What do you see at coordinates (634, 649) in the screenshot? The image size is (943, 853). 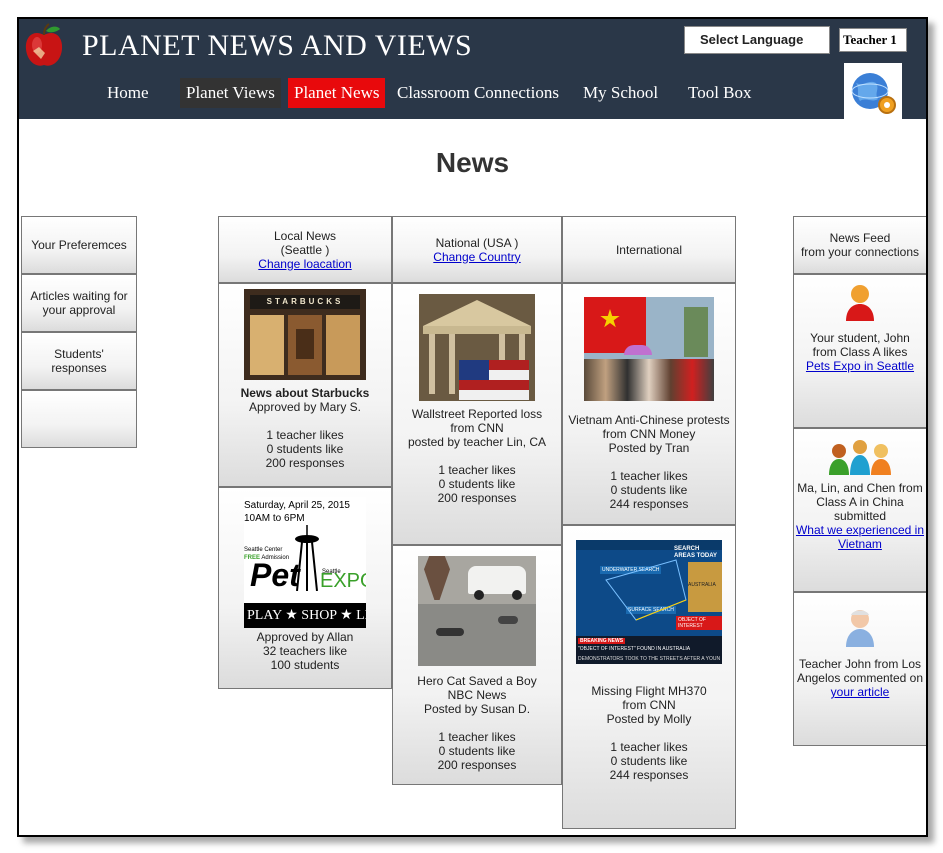 I see `ticker-headline: "OBJECT OF INTEREST" FOUND IN AUSTRALIA` at bounding box center [634, 649].